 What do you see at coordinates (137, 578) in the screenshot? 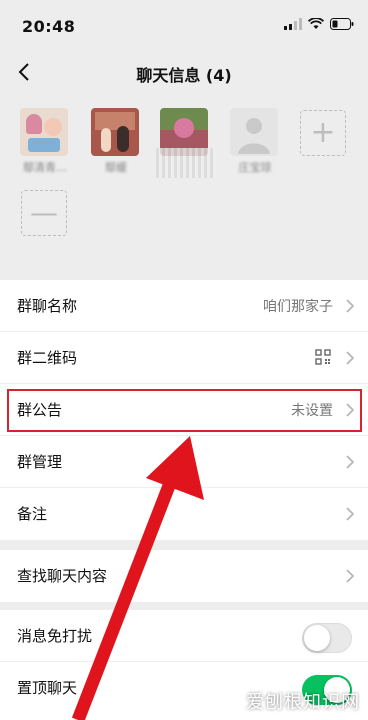
I see `annotation-arrow` at bounding box center [137, 578].